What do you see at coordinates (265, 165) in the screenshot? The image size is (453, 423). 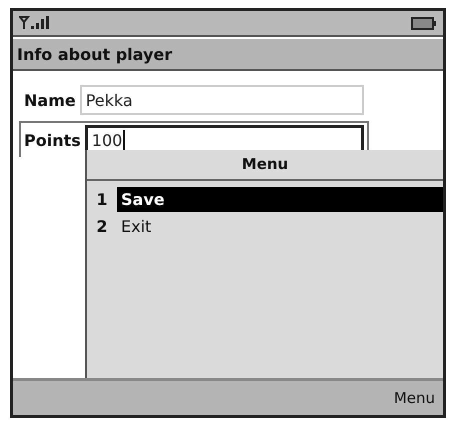 I see `menu-title: Menu` at bounding box center [265, 165].